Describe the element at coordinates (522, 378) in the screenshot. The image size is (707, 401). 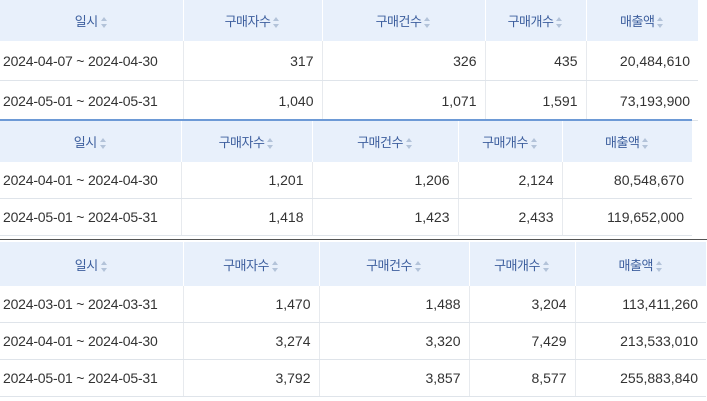
I see `cell-items: 8,577` at that location.